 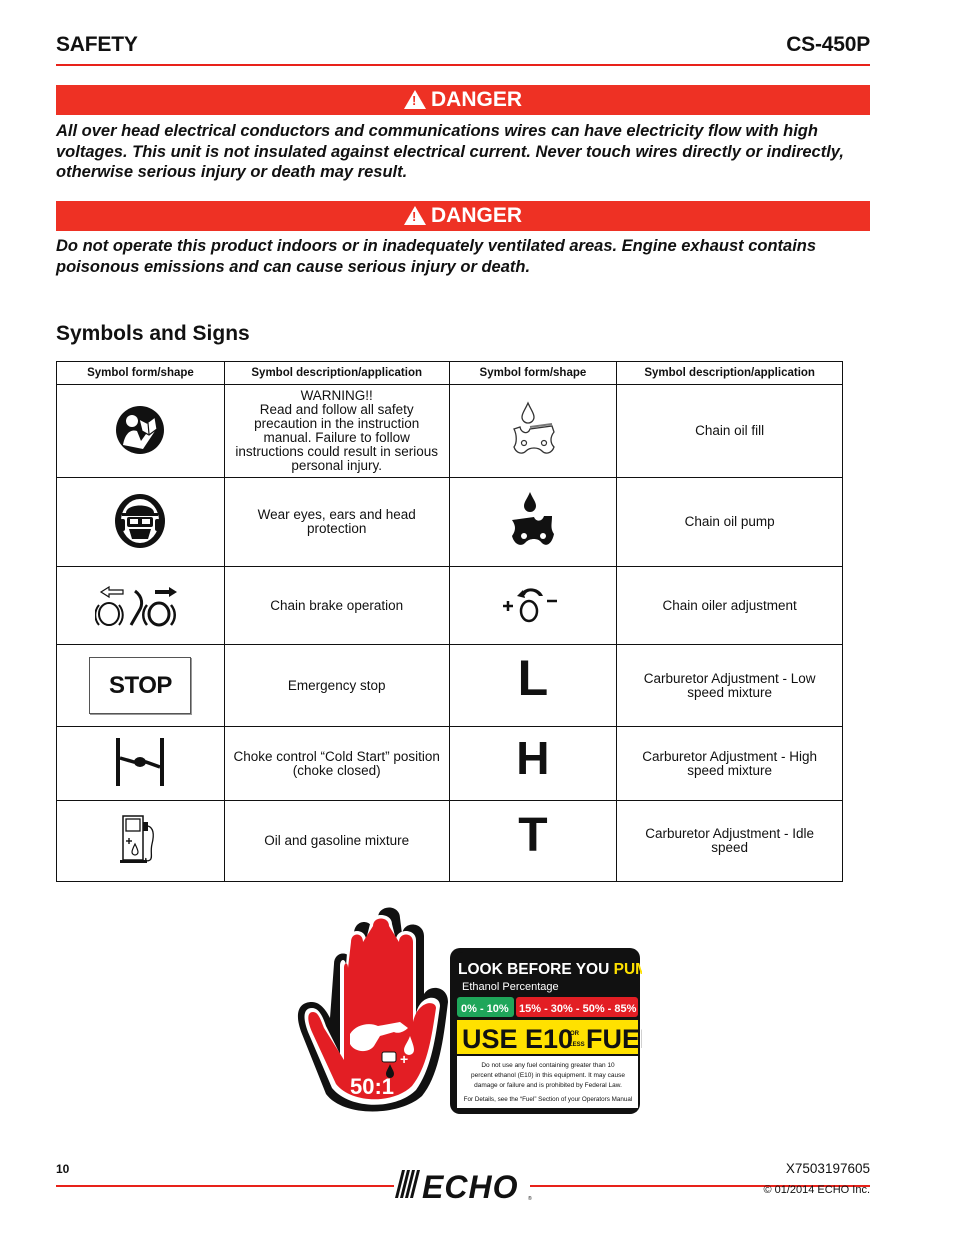 What do you see at coordinates (97, 44) in the screenshot?
I see `section-title: SAFETY` at bounding box center [97, 44].